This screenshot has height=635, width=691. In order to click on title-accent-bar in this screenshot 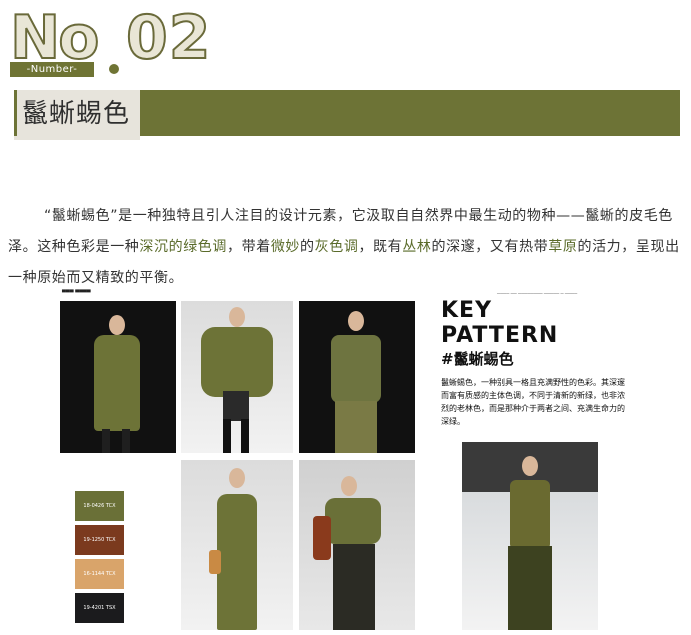, I will do `click(15, 113)`.